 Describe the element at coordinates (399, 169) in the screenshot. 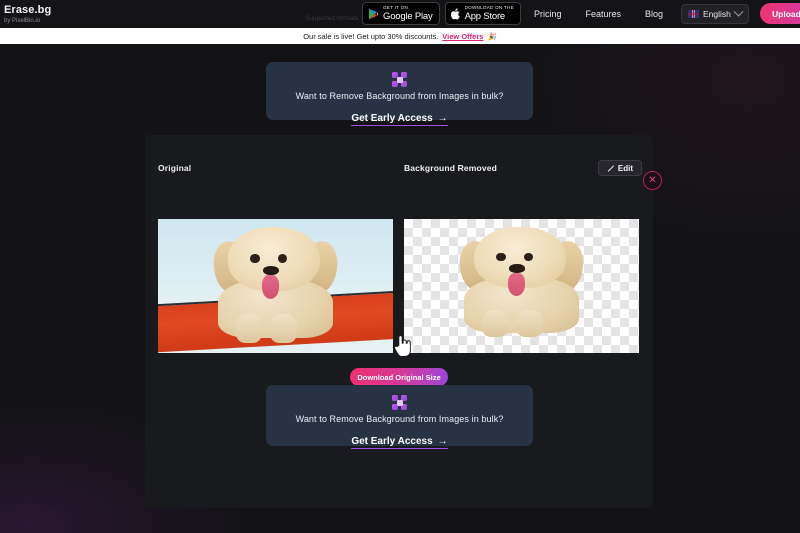

I see `panel-header: Original Background Removed Edit` at that location.